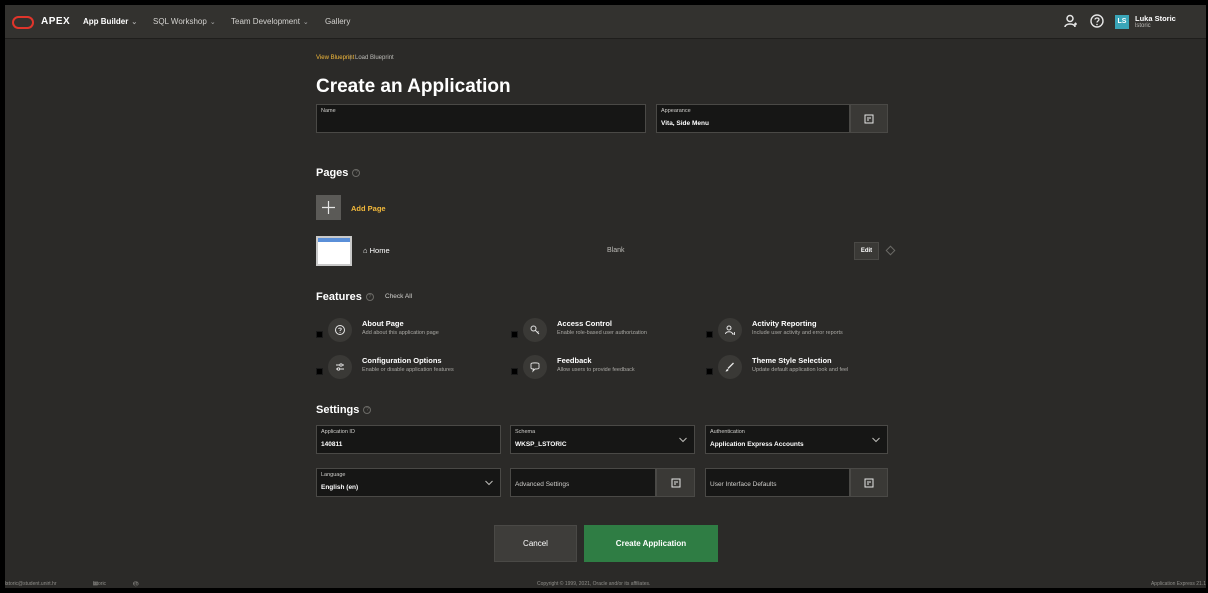  I want to click on sliders-icon, so click(340, 367).